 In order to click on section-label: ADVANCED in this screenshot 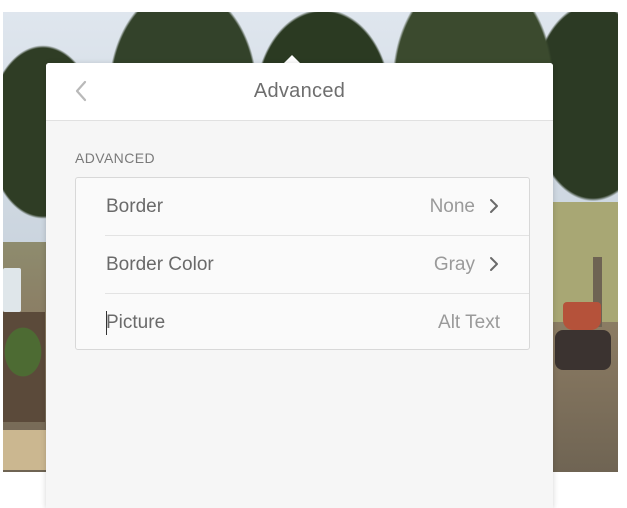, I will do `click(115, 158)`.